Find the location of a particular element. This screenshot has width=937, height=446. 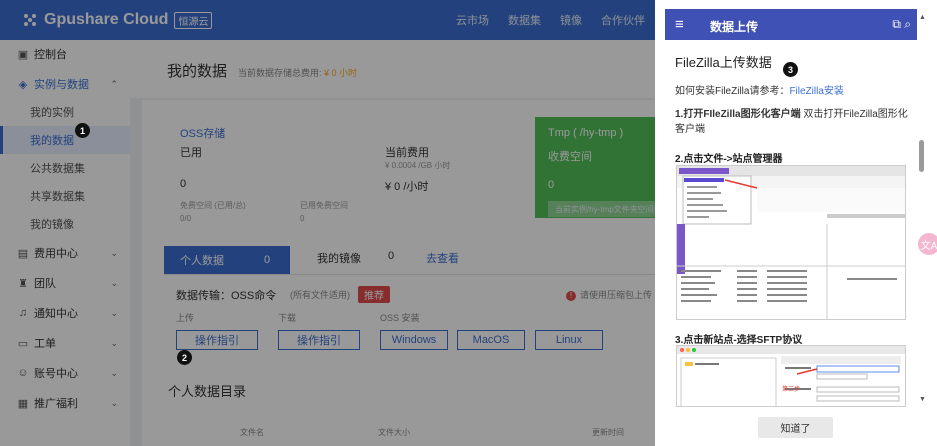

step2-screenshot is located at coordinates (791, 242).